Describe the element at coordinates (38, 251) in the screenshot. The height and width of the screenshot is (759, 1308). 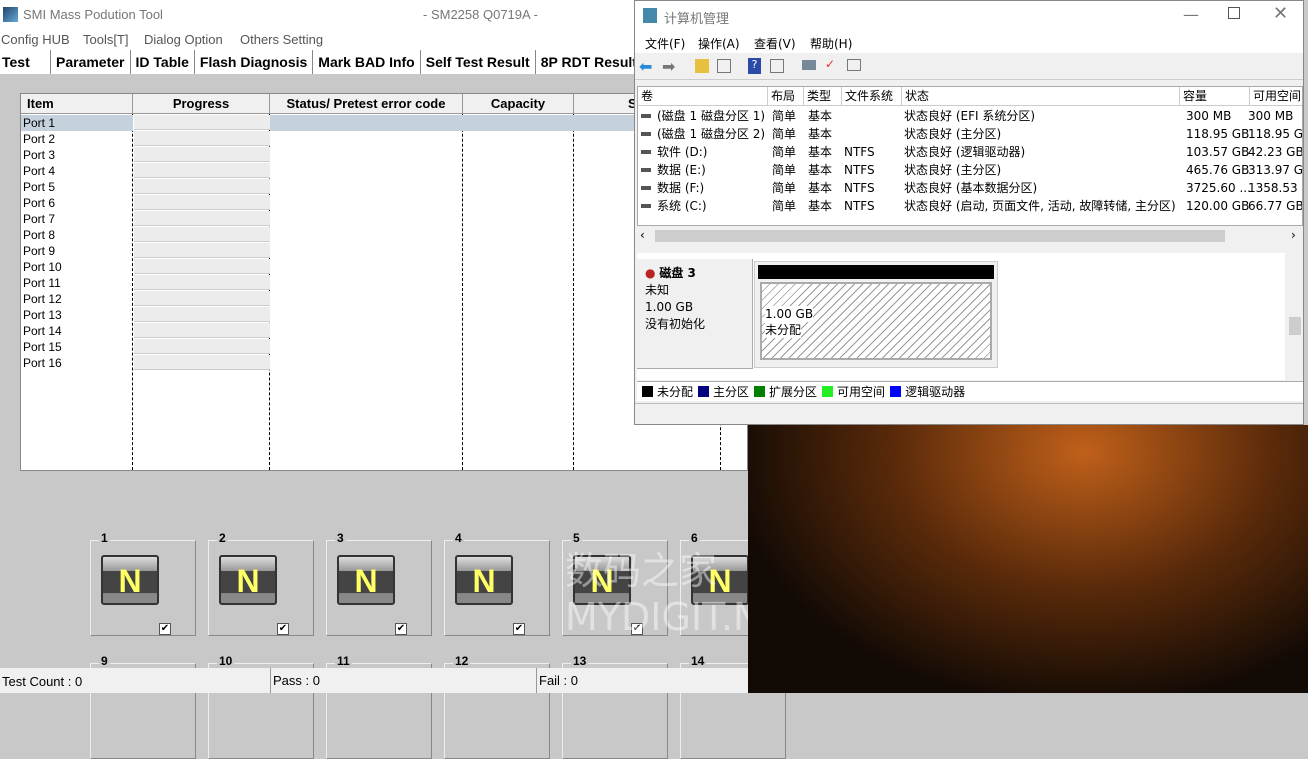
I see `port-row: Port 9` at that location.